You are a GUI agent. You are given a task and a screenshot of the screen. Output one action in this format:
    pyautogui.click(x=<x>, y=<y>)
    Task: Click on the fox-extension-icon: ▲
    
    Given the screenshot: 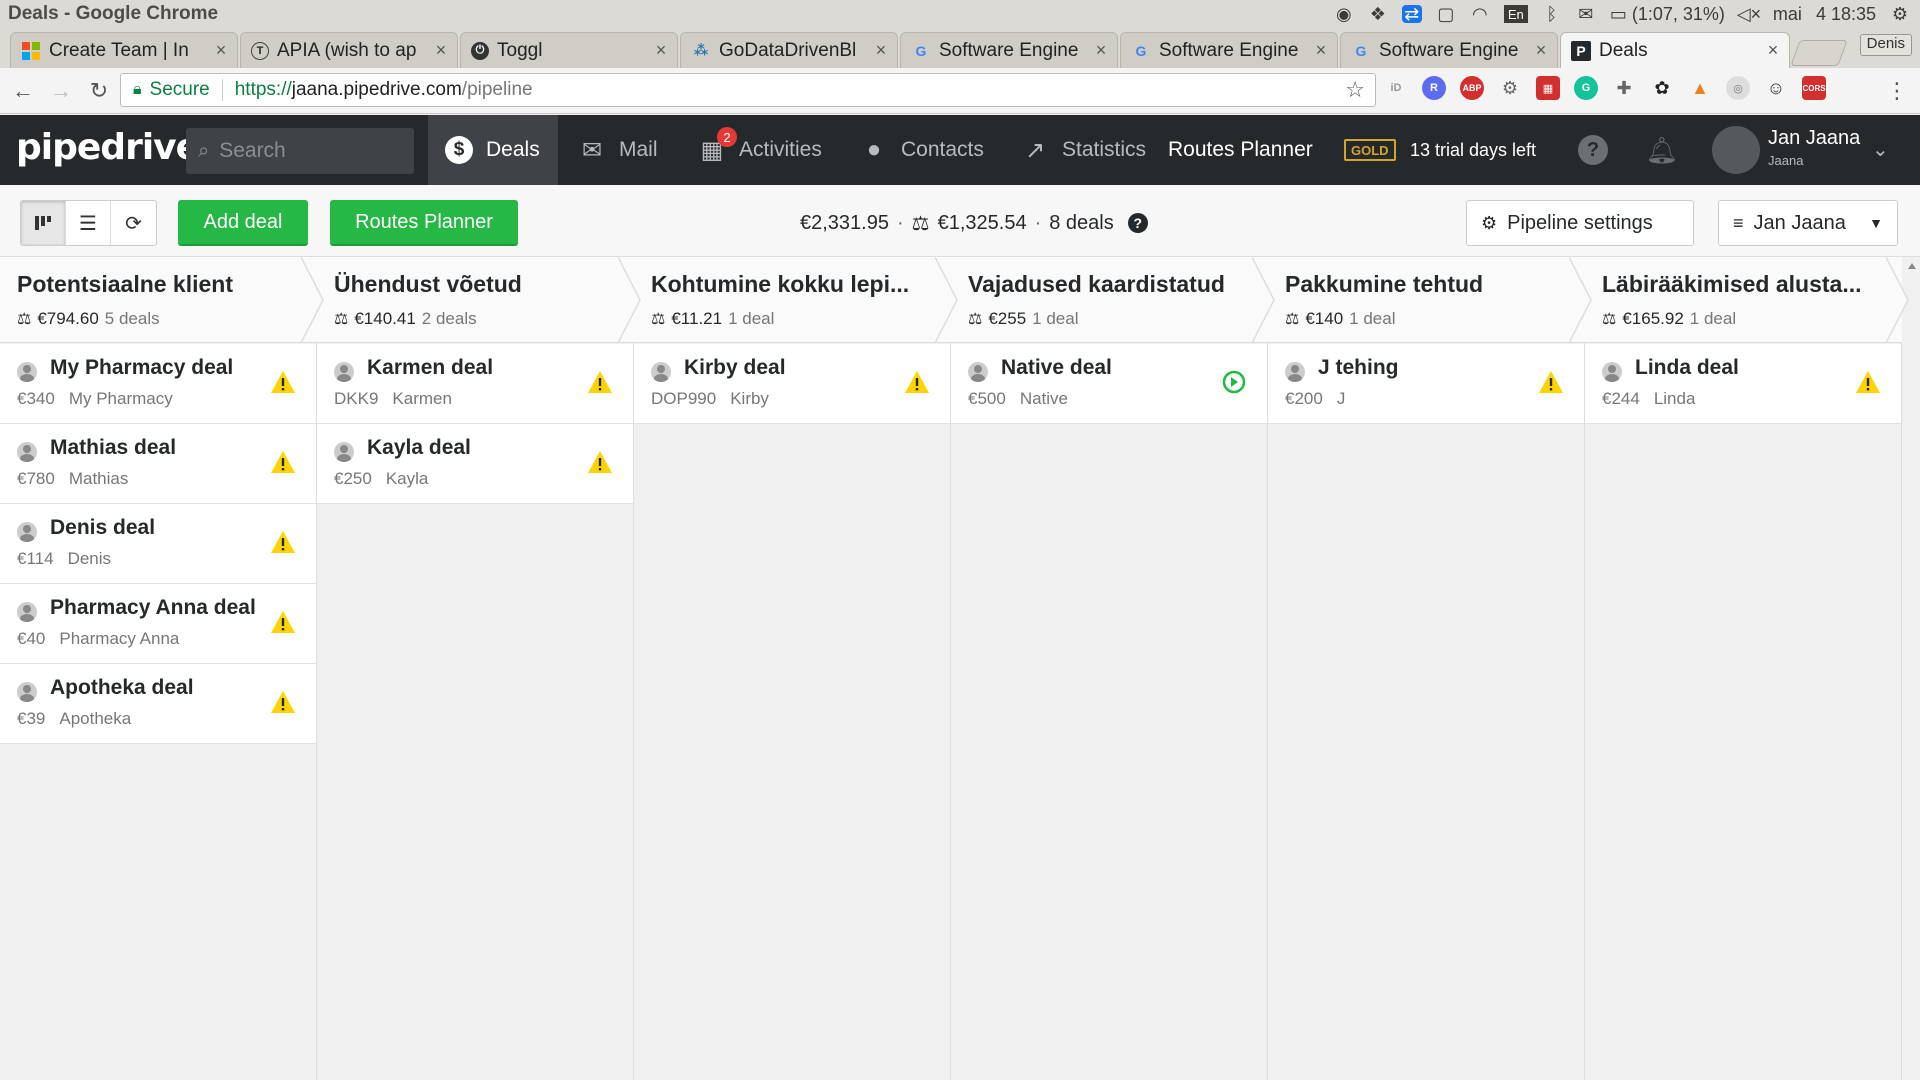 What is the action you would take?
    pyautogui.click(x=1700, y=88)
    